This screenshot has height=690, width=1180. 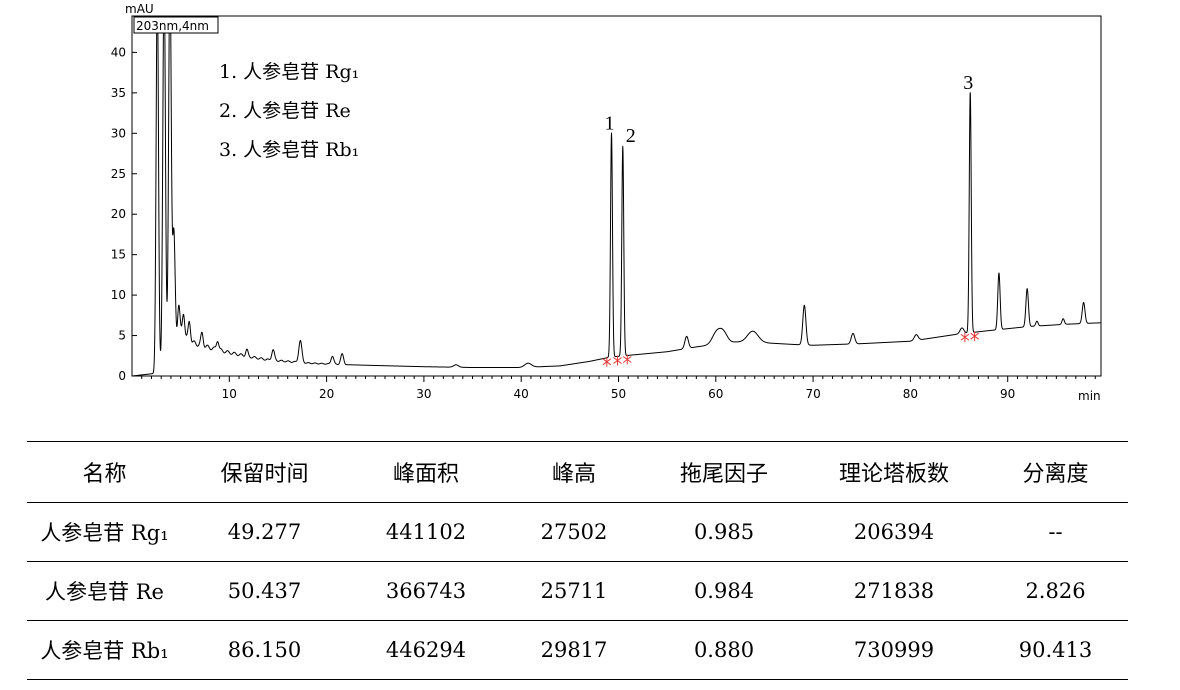 I want to click on cell-retention-time: 50.437, so click(x=264, y=591).